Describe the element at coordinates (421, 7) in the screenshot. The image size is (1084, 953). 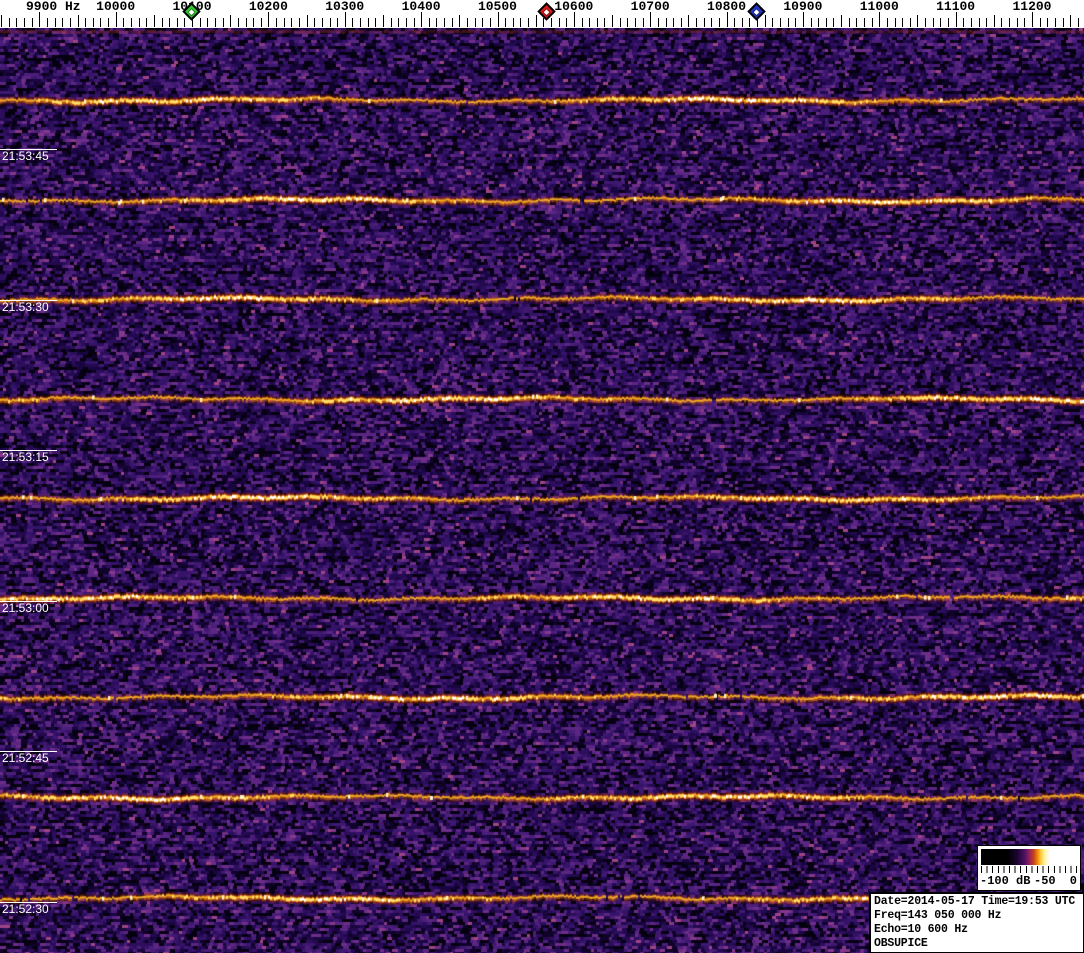
I see `frequency-tick-label: 10400` at that location.